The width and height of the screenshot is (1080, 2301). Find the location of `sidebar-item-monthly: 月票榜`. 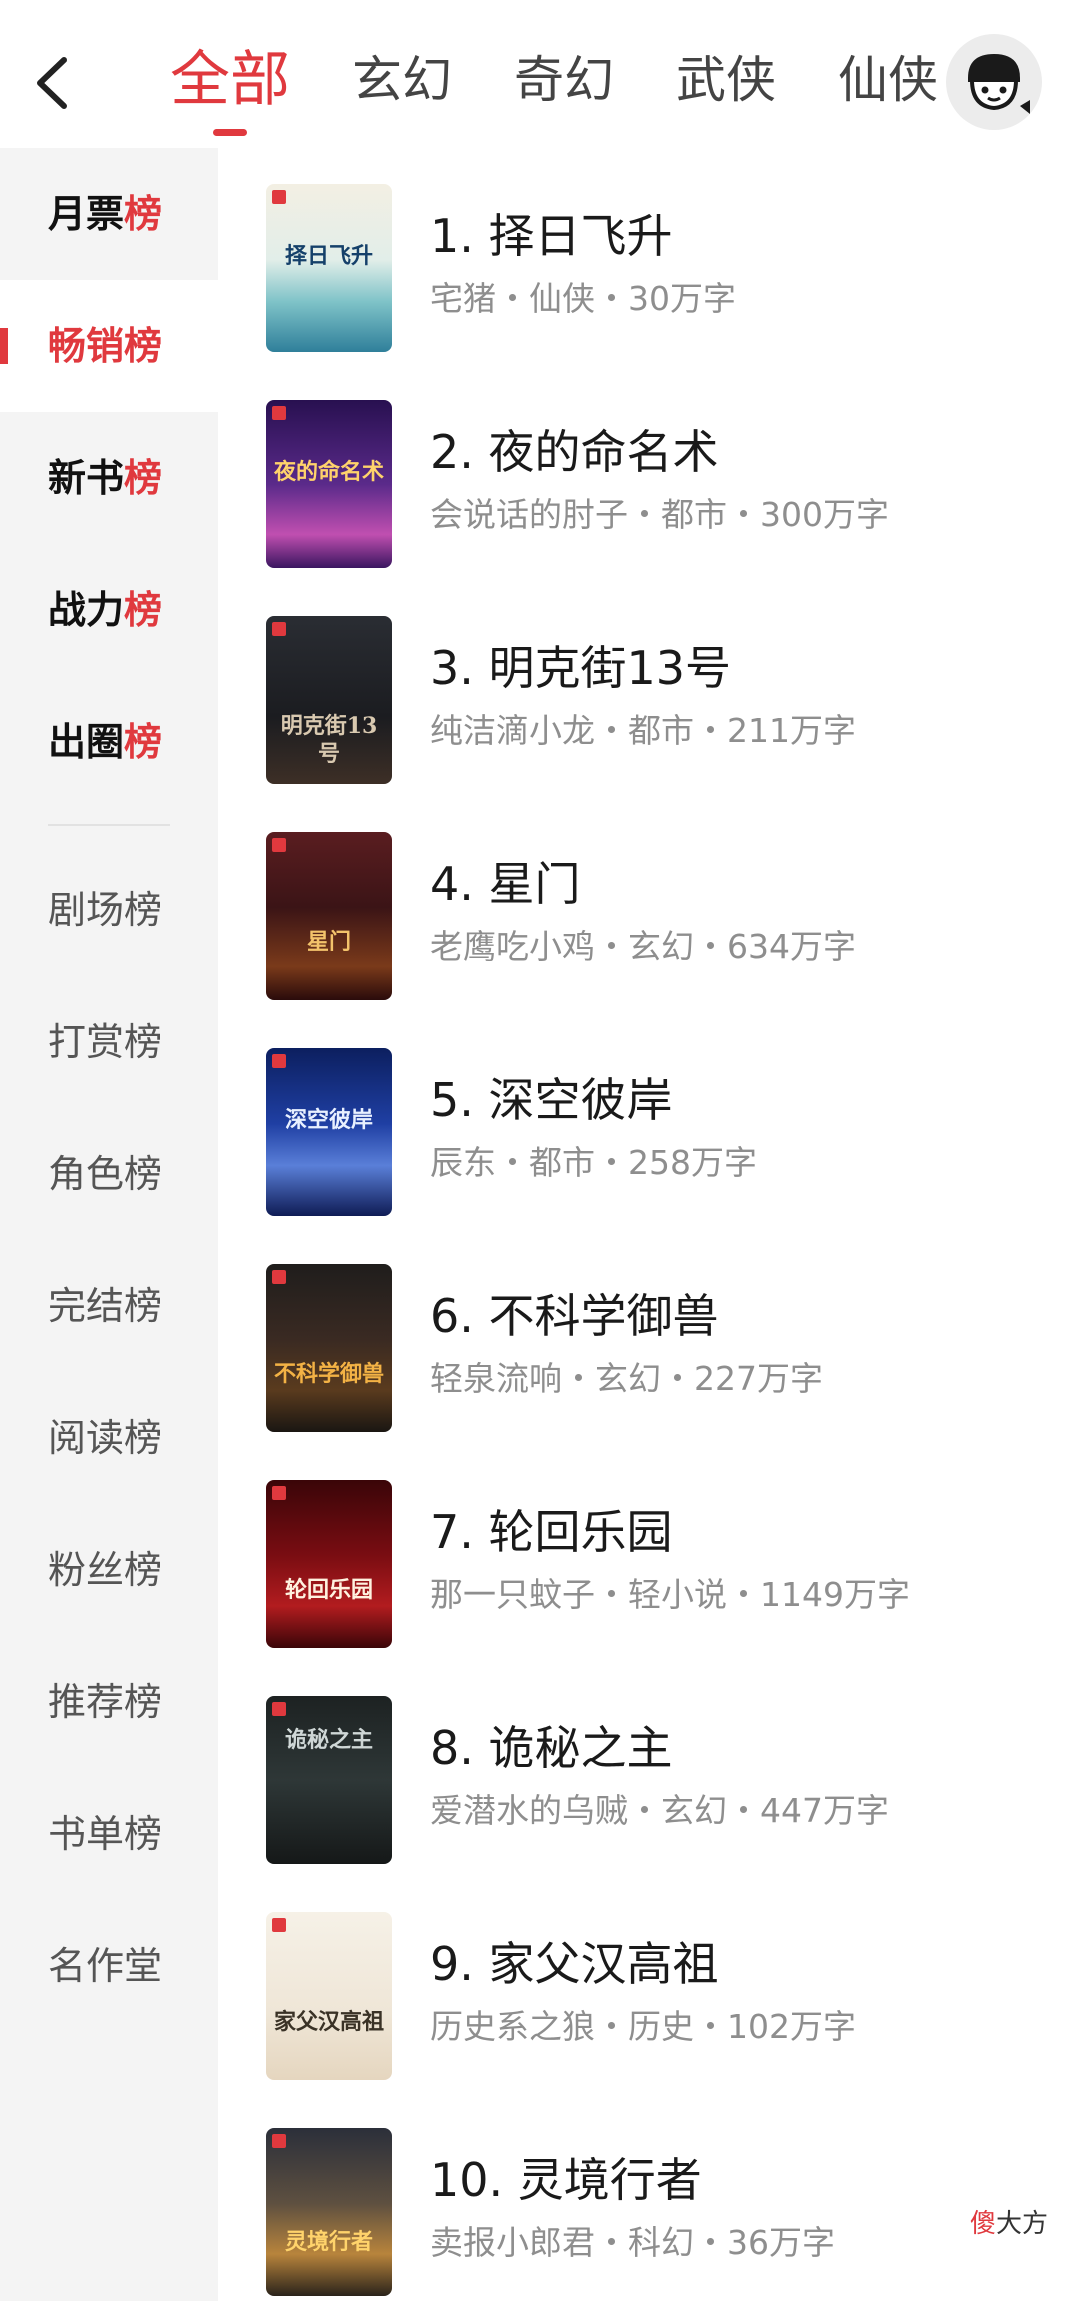

sidebar-item-monthly: 月票榜 is located at coordinates (109, 214).